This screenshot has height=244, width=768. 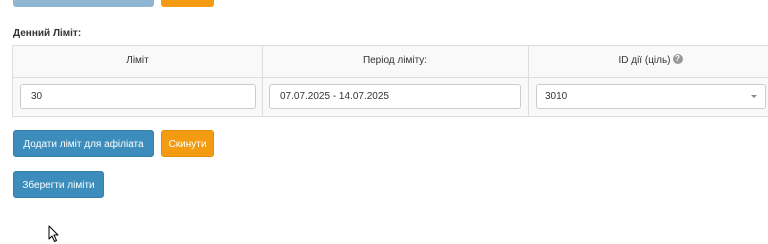 I want to click on cell-limit: 30, so click(x=137, y=97).